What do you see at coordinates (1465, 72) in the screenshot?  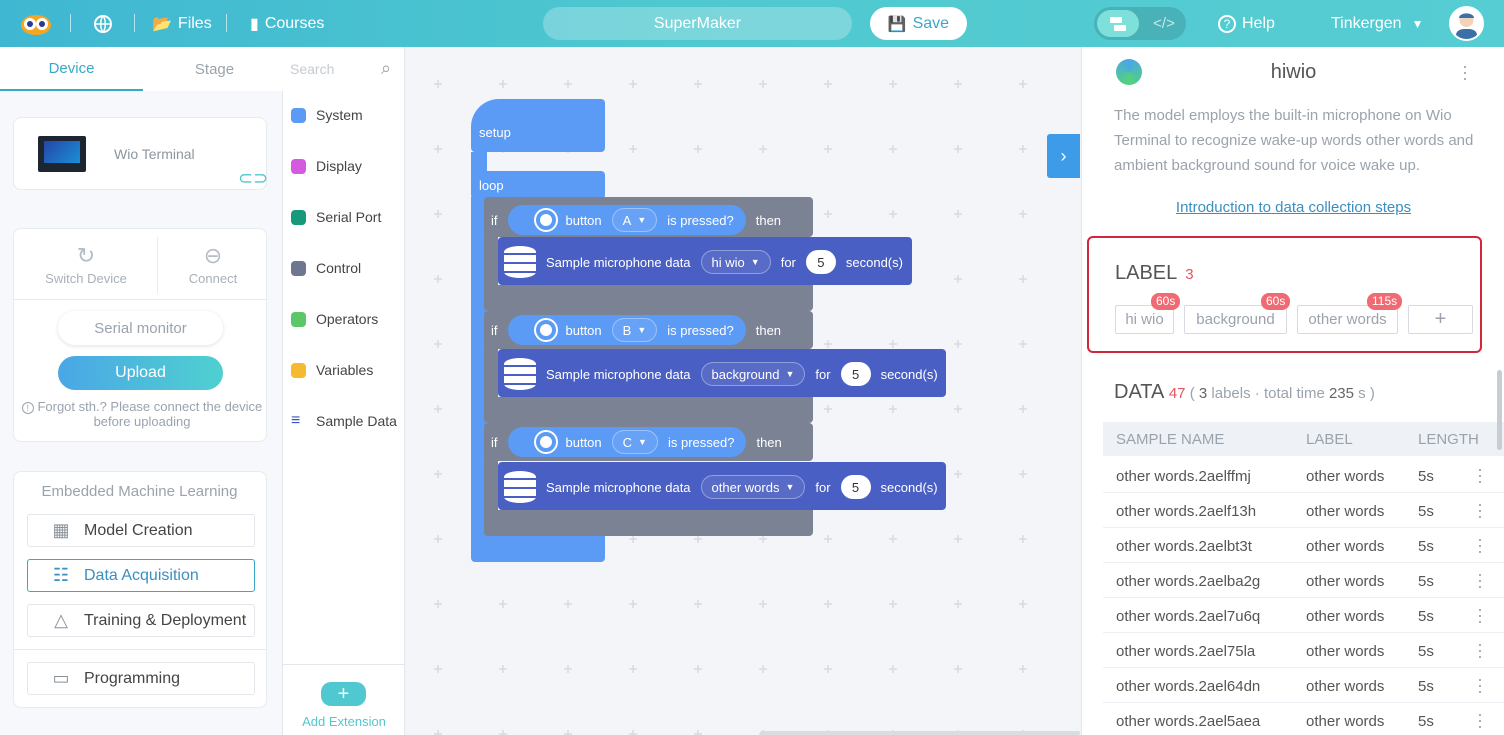 I see `more-options-icon: · · ·` at bounding box center [1465, 72].